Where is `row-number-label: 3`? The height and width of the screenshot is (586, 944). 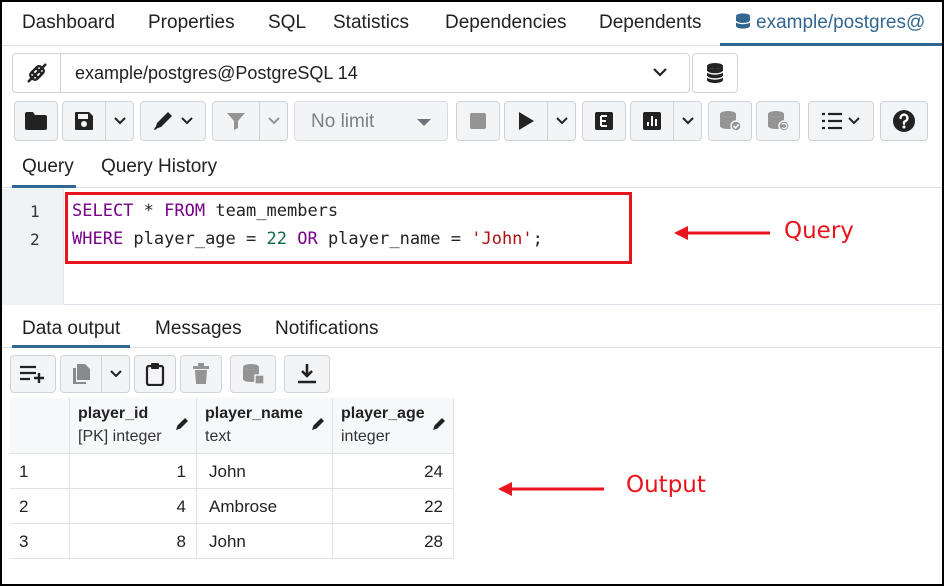 row-number-label: 3 is located at coordinates (24, 541).